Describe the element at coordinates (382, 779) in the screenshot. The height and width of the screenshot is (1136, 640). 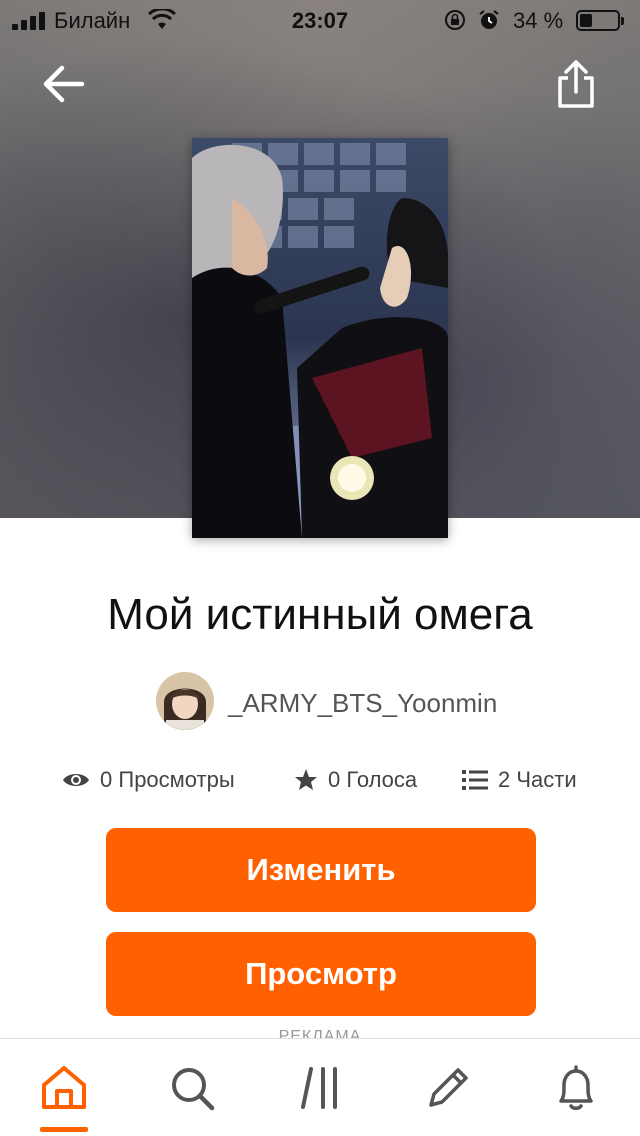
I see `votes-label: Голоса` at that location.